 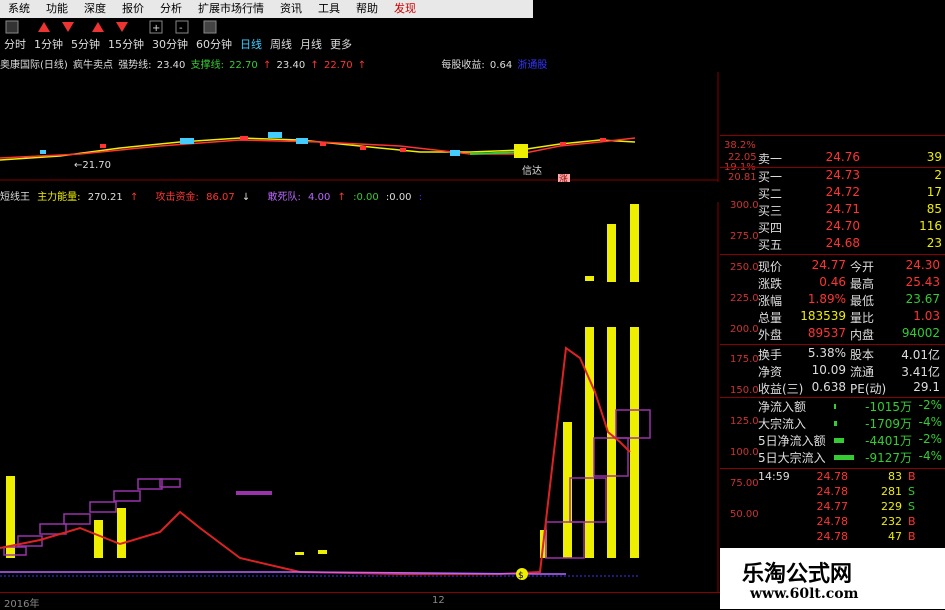 What do you see at coordinates (934, 192) in the screenshot?
I see `quote-volume: 17` at bounding box center [934, 192].